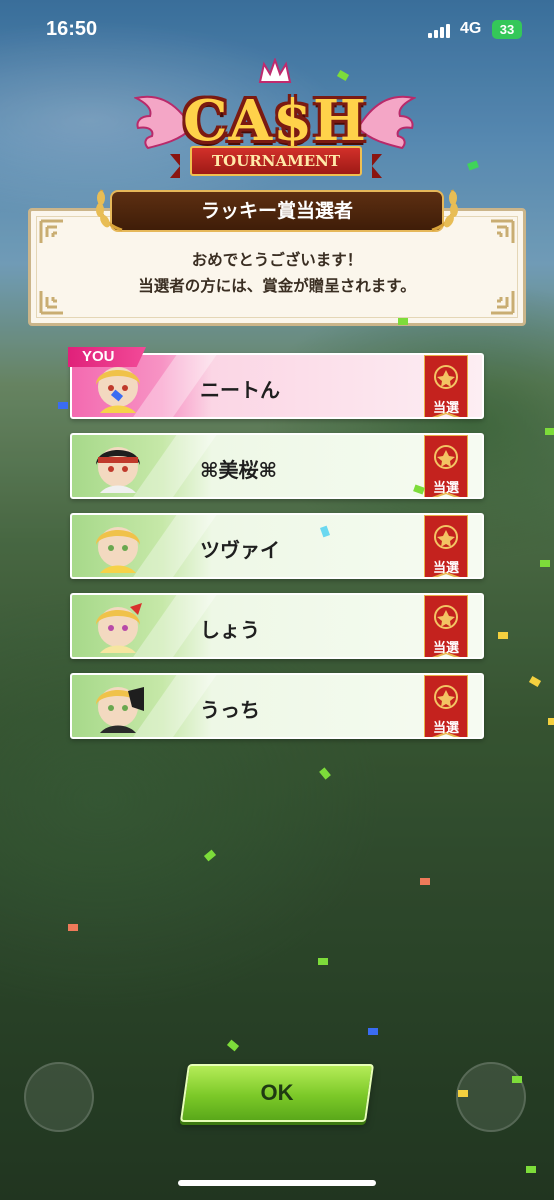  What do you see at coordinates (277, 211) in the screenshot?
I see `winners-header: ラッキー賞当選者` at bounding box center [277, 211].